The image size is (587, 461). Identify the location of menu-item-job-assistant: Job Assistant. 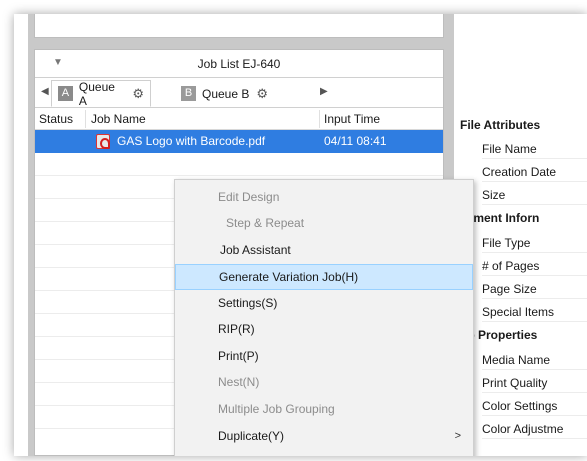
(324, 250).